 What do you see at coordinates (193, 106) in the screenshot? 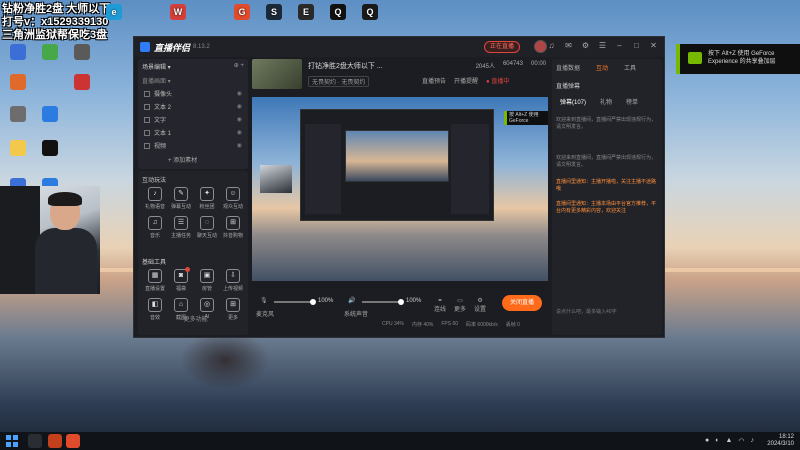
I see `source-item: 文本 2 ◉` at bounding box center [193, 106].